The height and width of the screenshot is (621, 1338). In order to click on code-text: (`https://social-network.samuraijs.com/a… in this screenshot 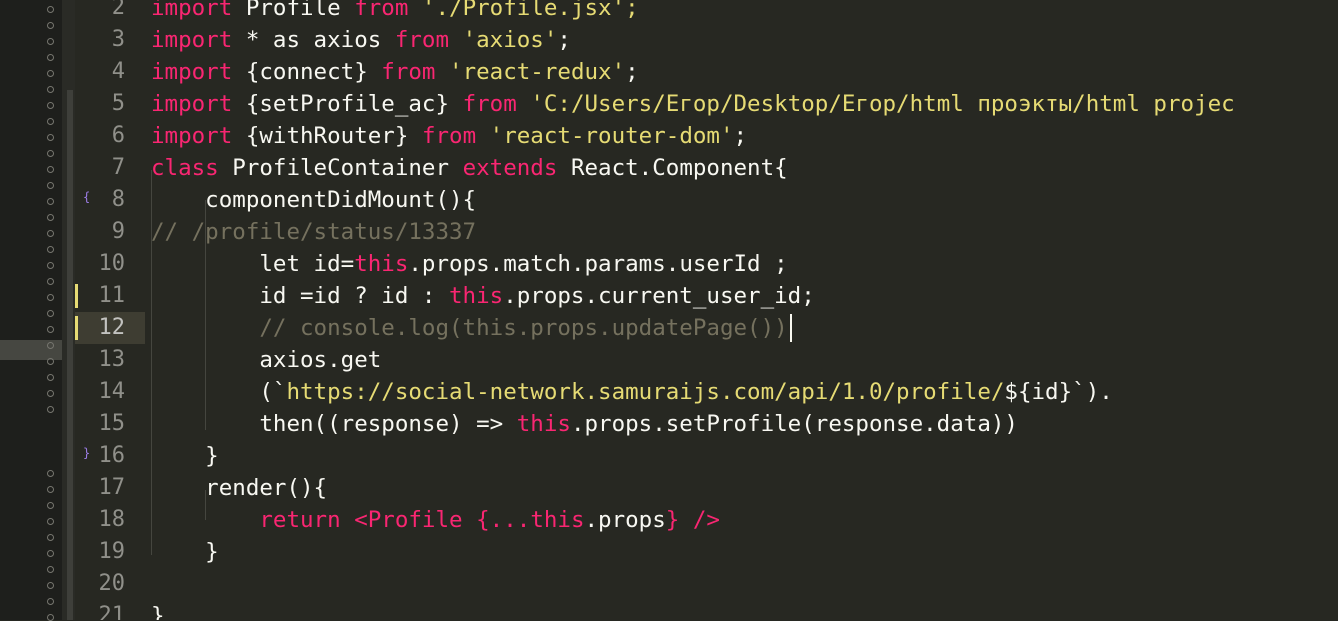, I will do `click(631, 392)`.